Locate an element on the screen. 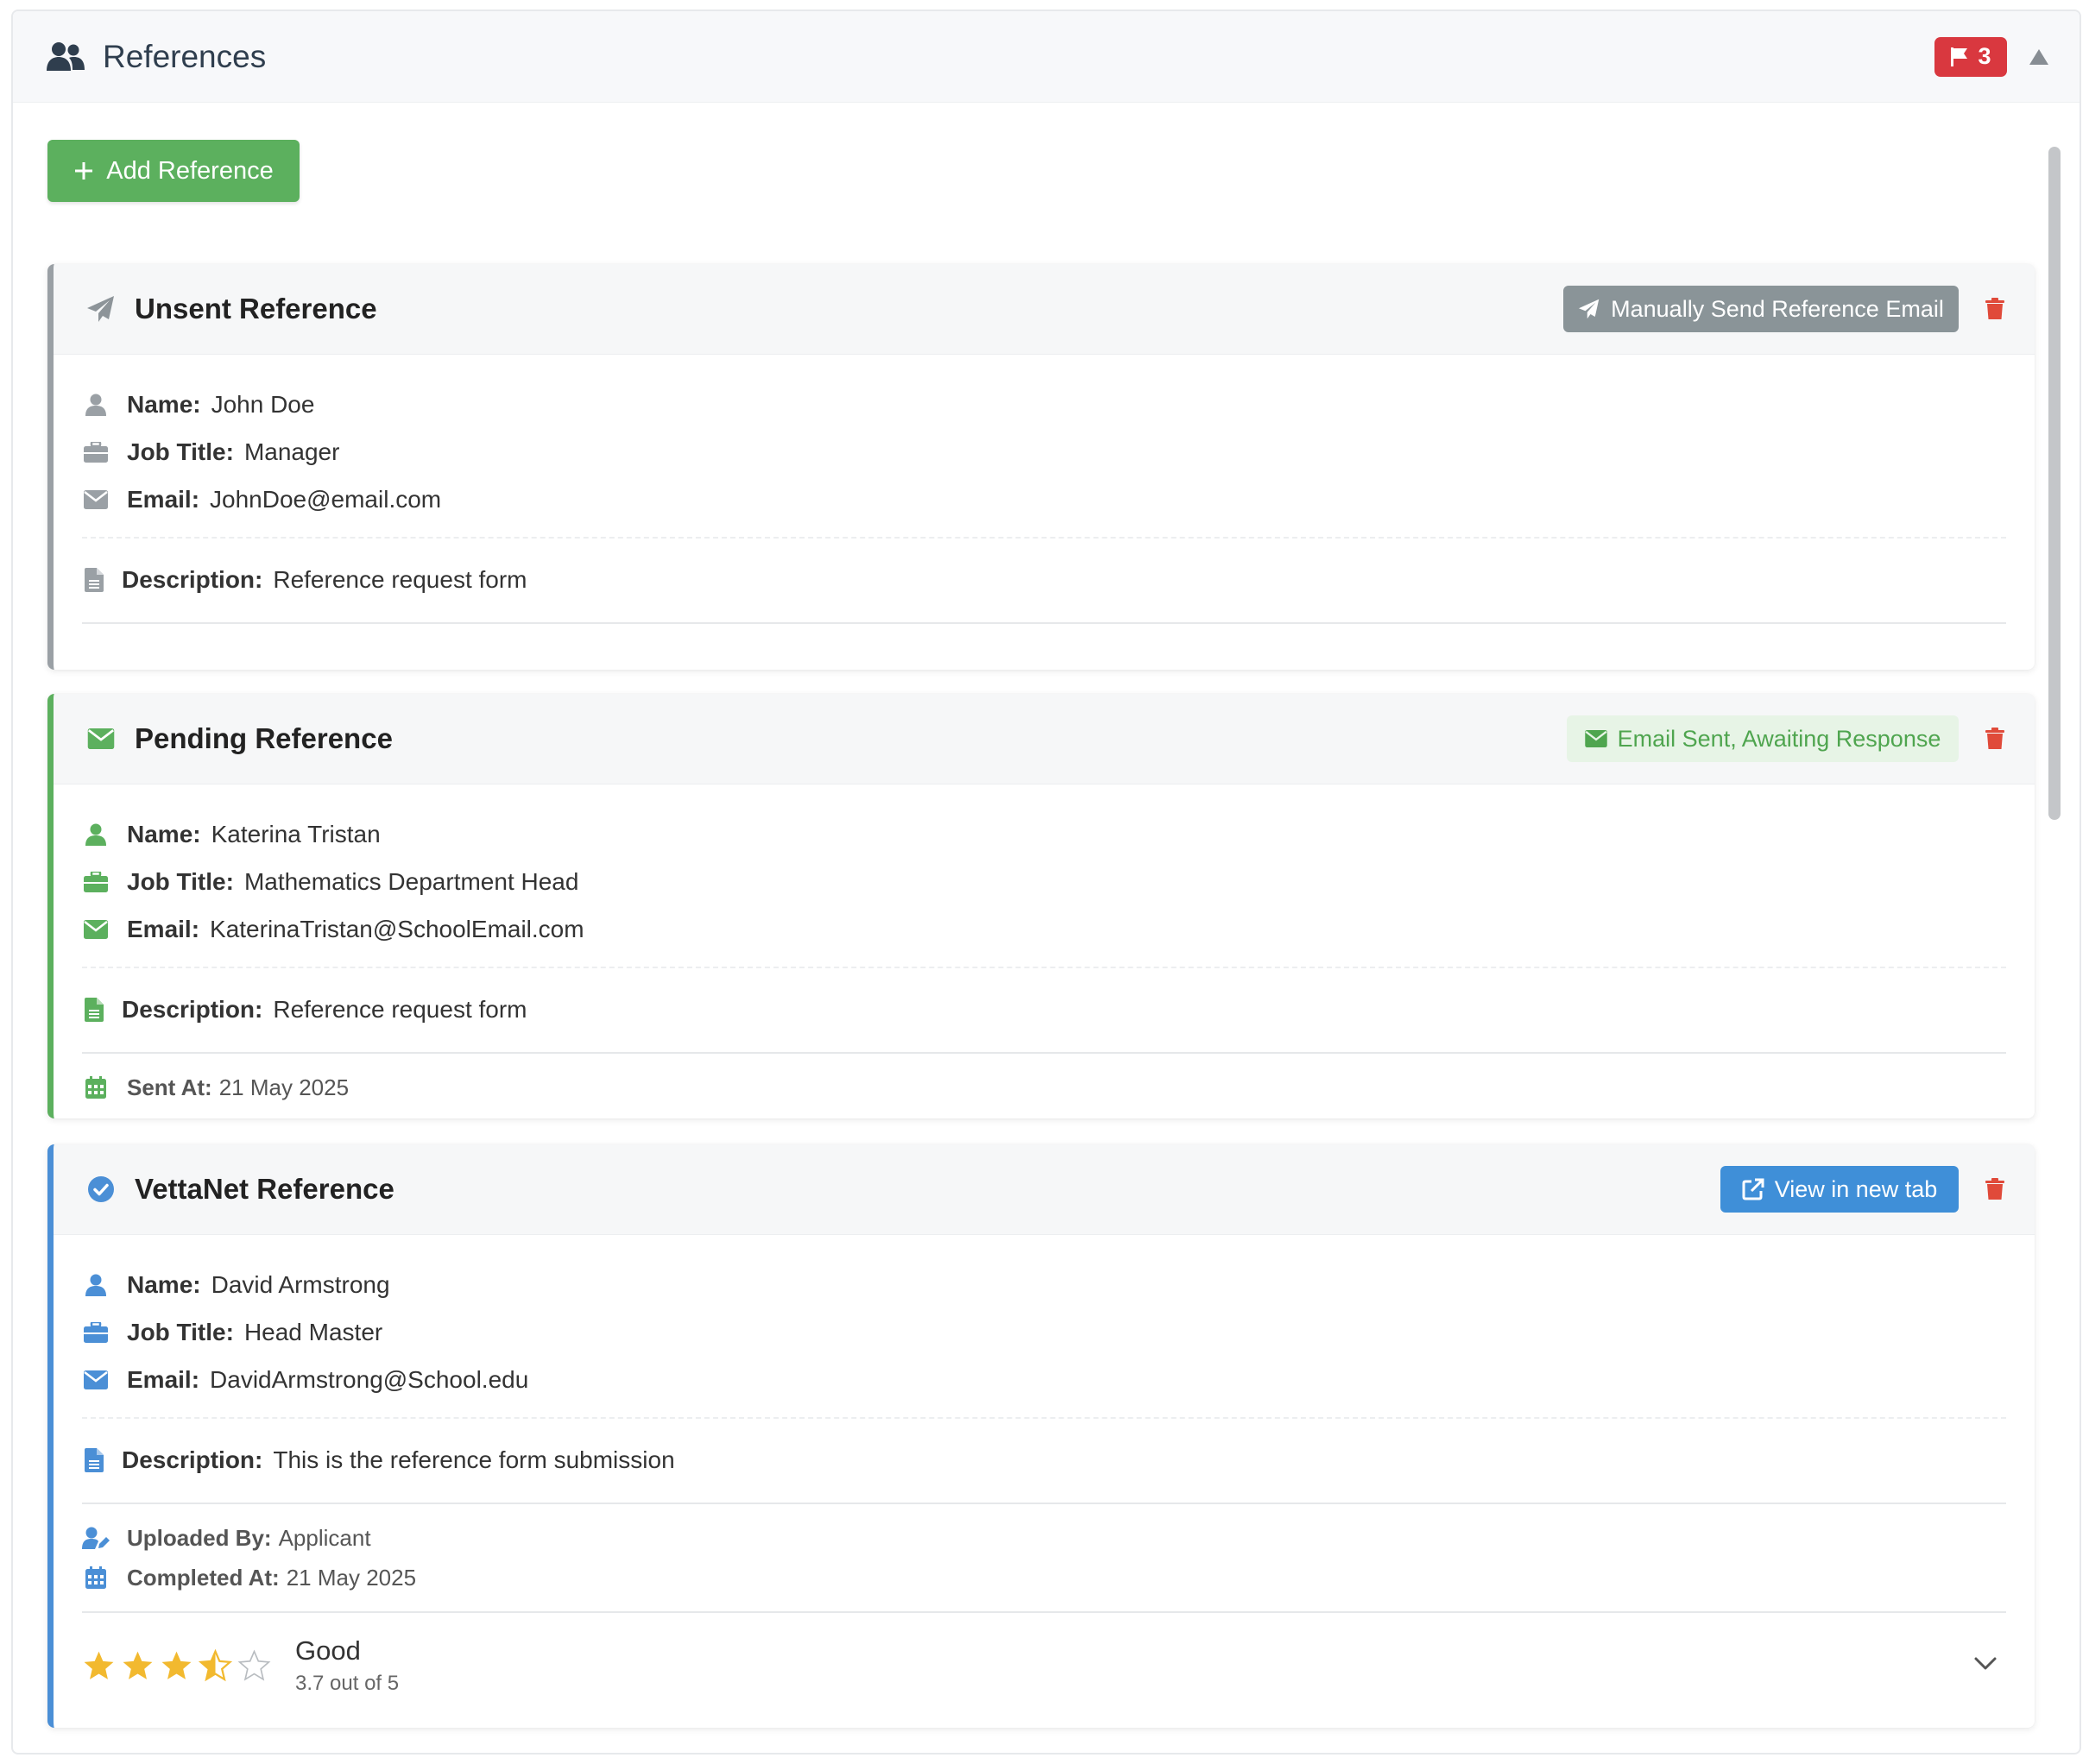 The width and height of the screenshot is (2089, 1764). email-row: Email: DavidArmstrong@School.edu is located at coordinates (1044, 1380).